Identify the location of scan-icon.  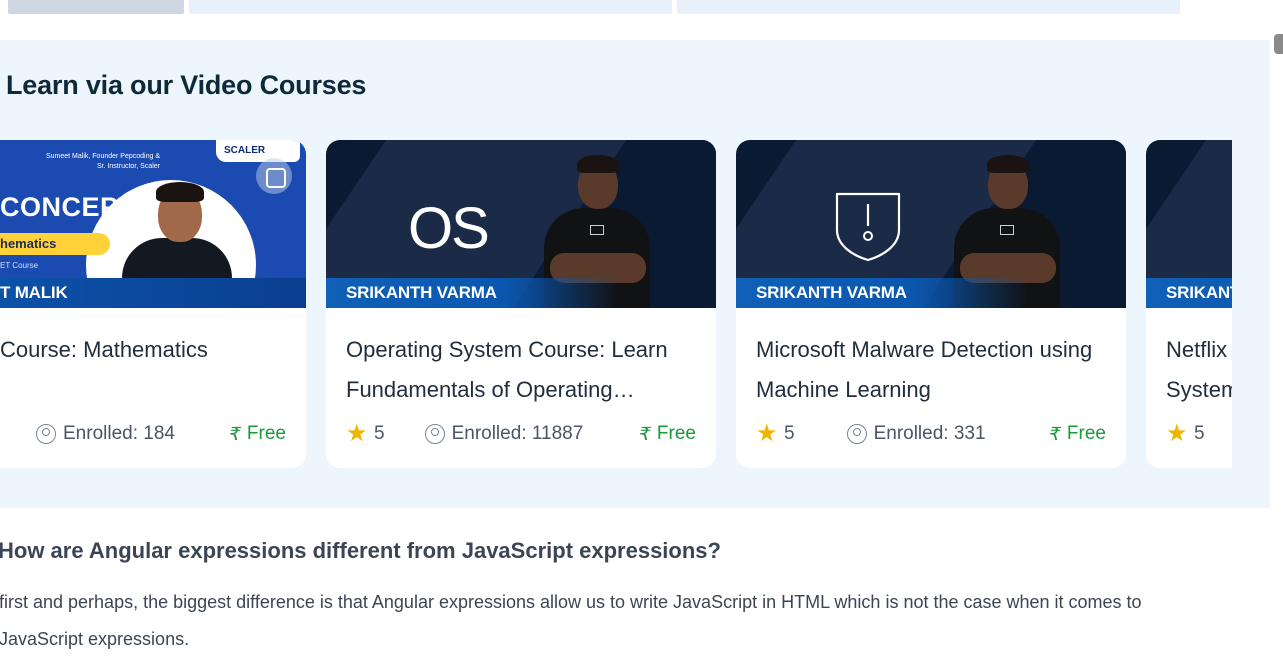
(274, 176).